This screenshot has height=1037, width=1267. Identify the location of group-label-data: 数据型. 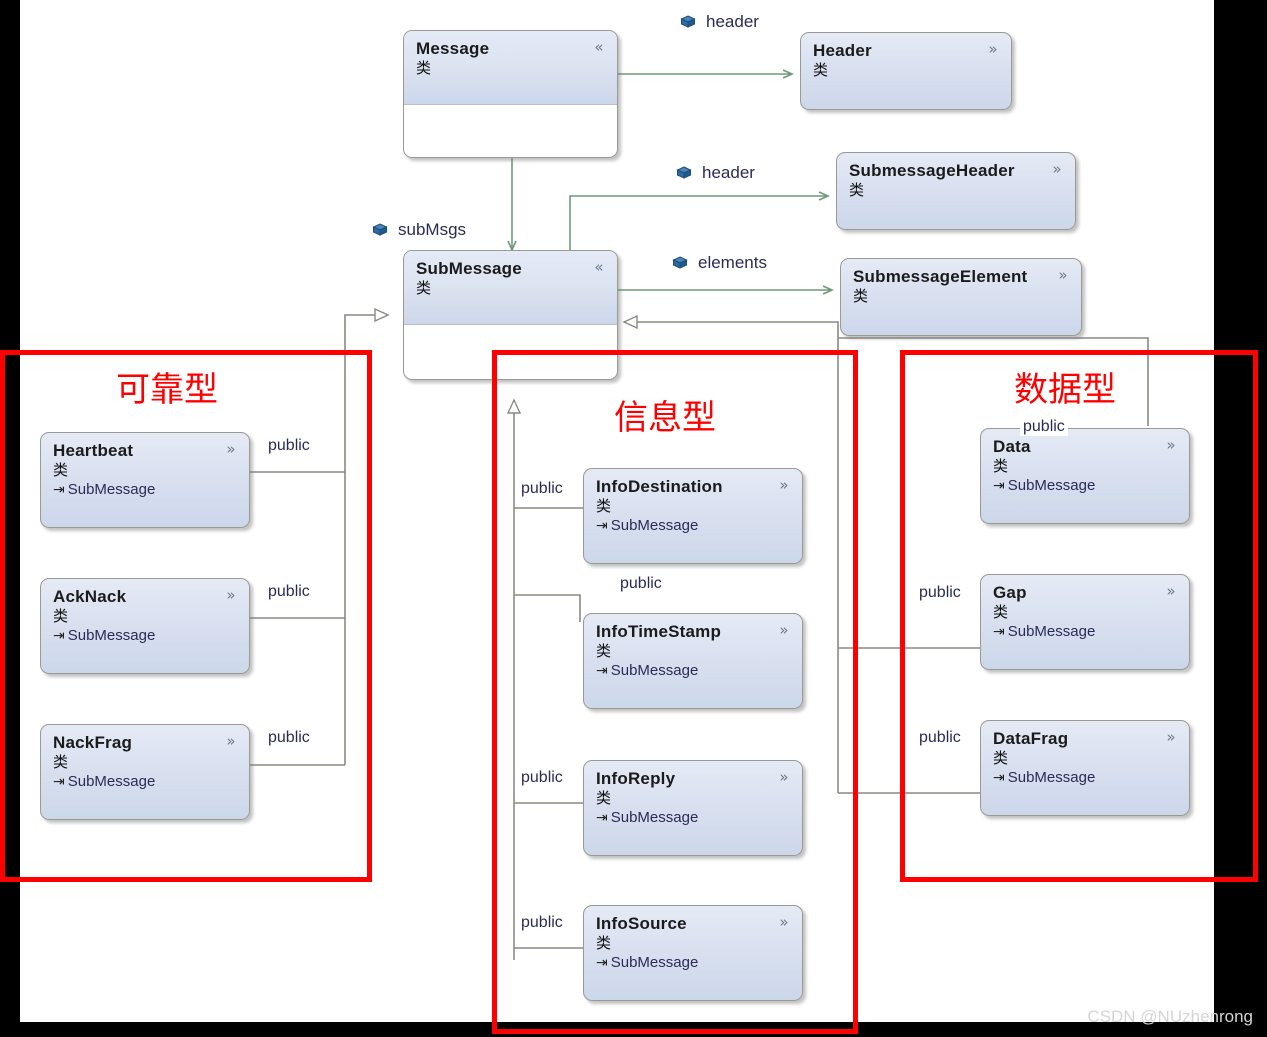
(1065, 390).